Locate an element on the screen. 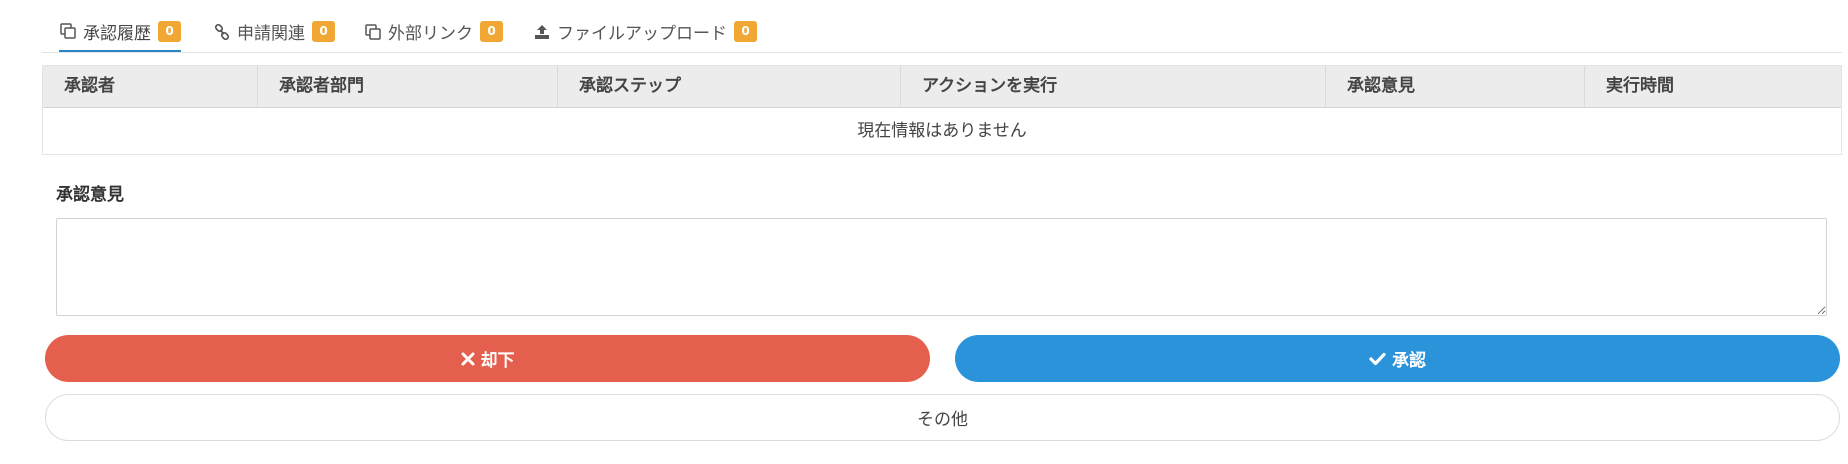  approve-button: 承認 is located at coordinates (1397, 358).